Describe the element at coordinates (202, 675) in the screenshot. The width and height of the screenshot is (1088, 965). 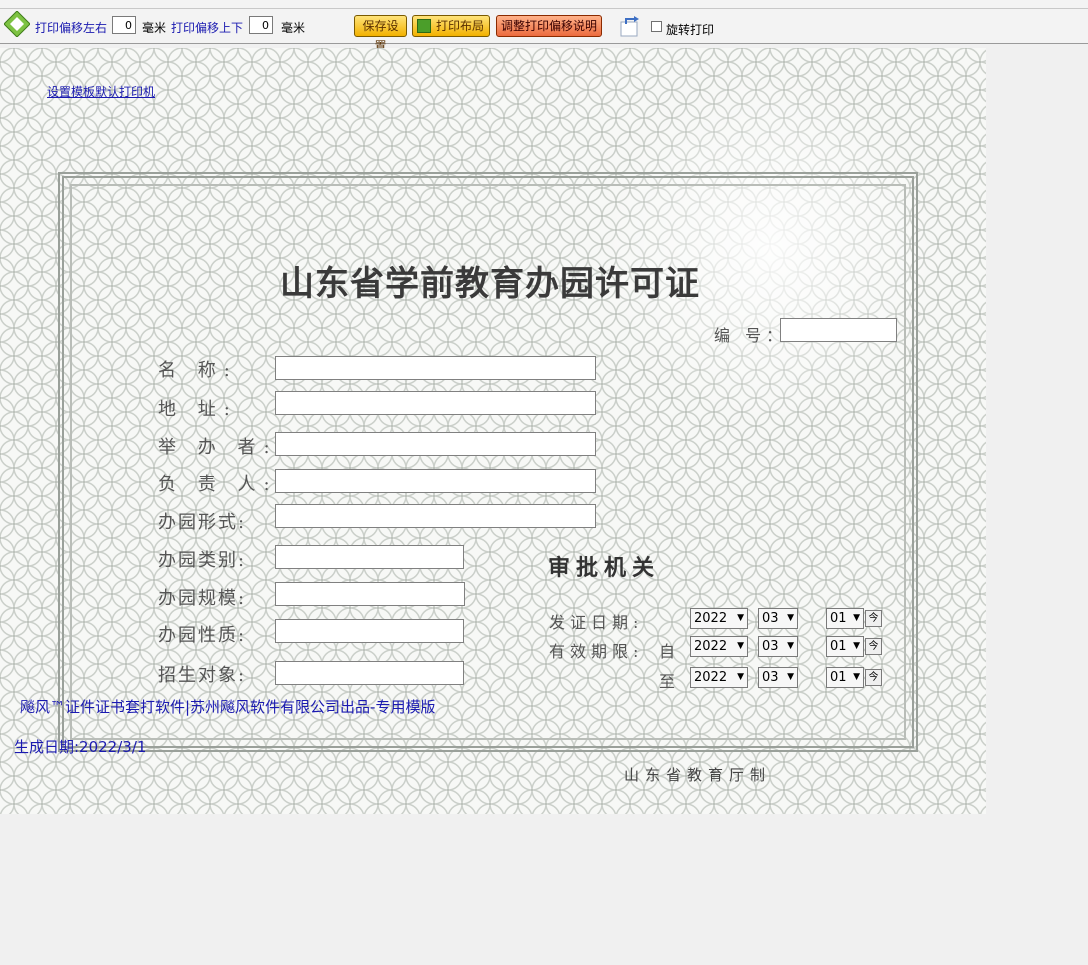
I see `field-label-enrollment: 招生对象:` at that location.